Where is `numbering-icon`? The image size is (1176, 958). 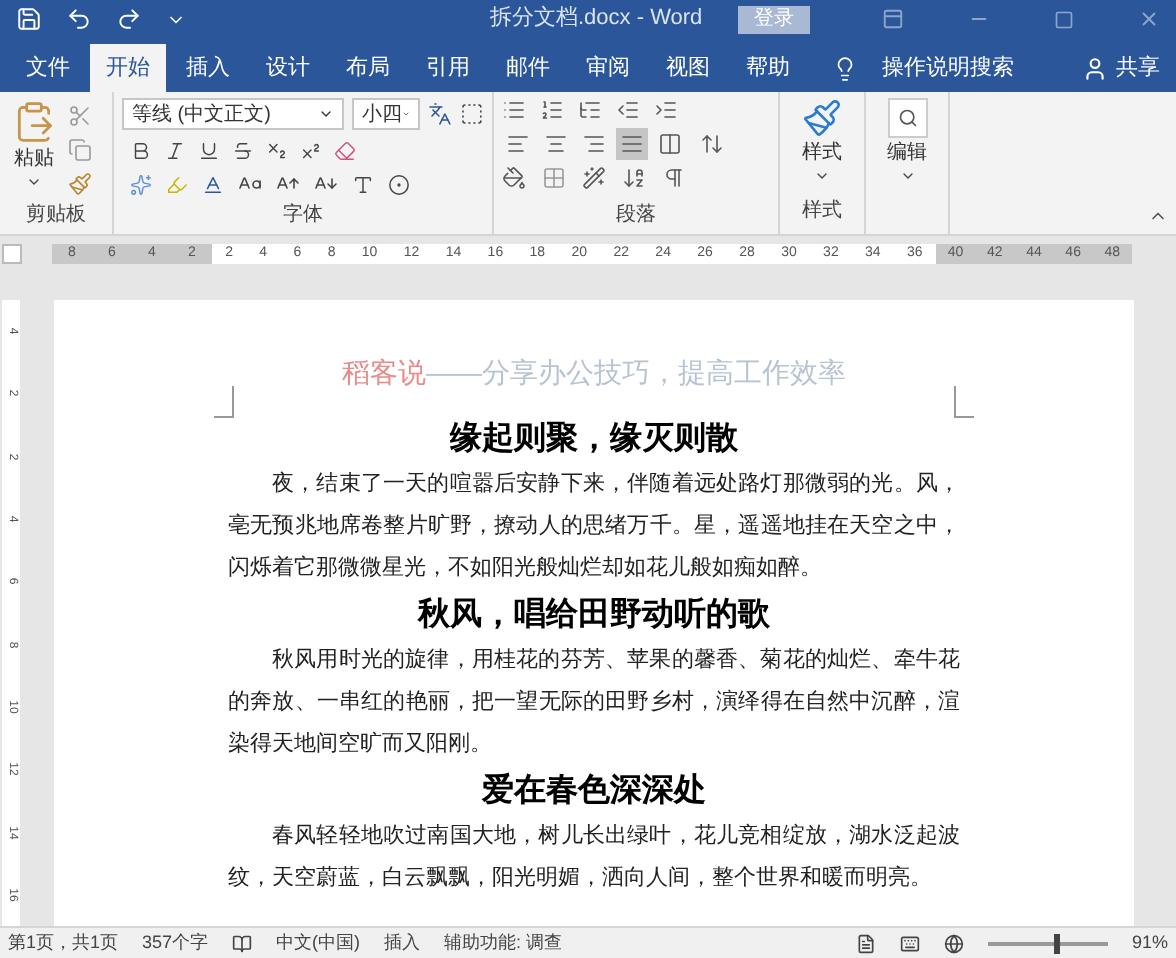 numbering-icon is located at coordinates (552, 110).